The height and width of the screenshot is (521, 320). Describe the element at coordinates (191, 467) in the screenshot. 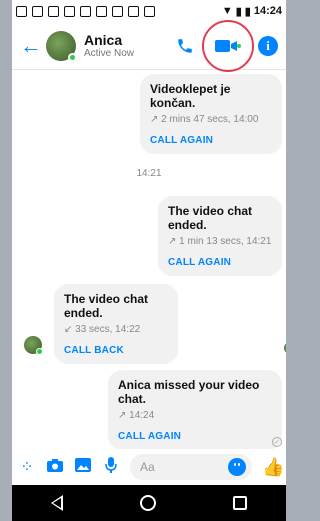

I see `message-input: Aa` at that location.